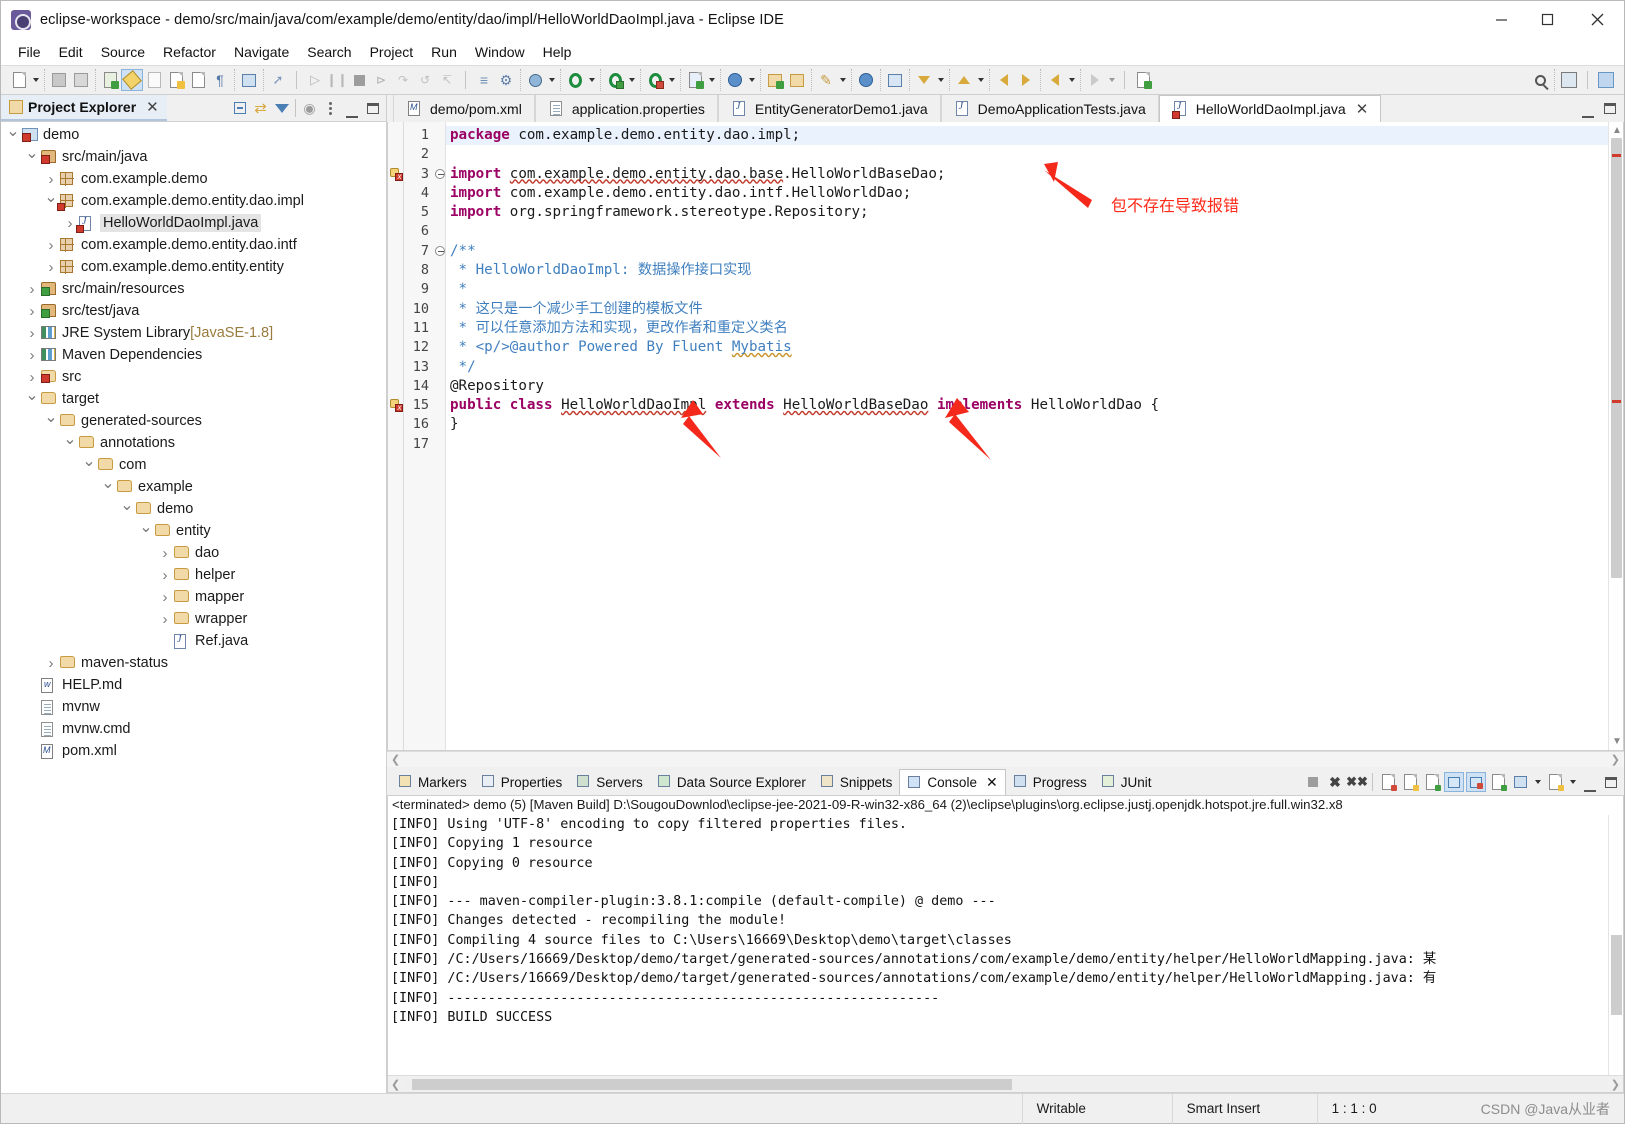 The width and height of the screenshot is (1625, 1124). Describe the element at coordinates (1126, 782) in the screenshot. I see `bottom-tab: JUnit` at that location.